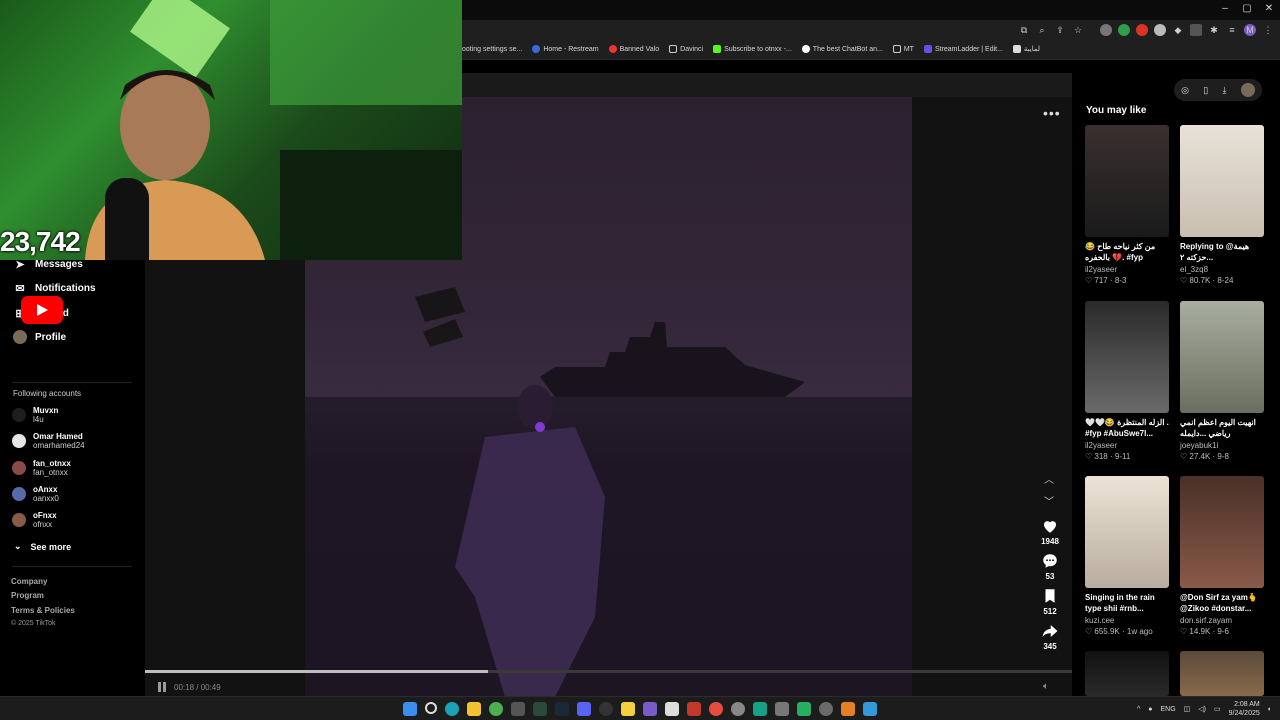 This screenshot has width=1280, height=720. Describe the element at coordinates (1049, 500) in the screenshot. I see `next-video-icon: ﹀` at that location.